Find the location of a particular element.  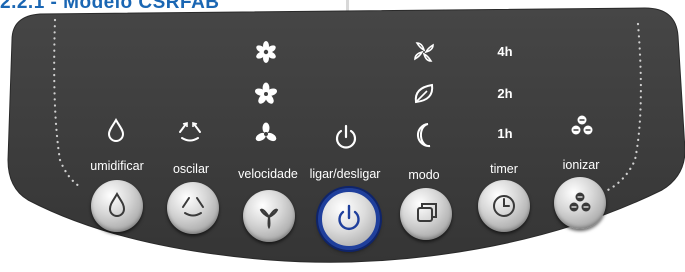

timer-1h-label: 1h is located at coordinates (505, 133).